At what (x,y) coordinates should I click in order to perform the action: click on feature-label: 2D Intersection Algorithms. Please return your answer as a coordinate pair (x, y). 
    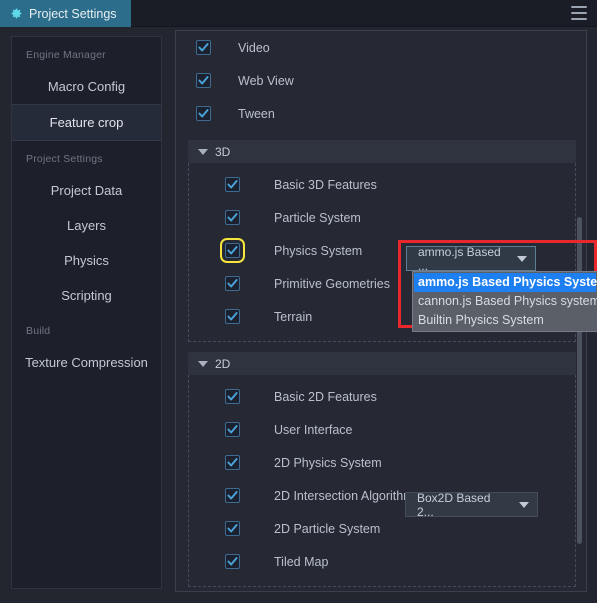
    Looking at the image, I should click on (347, 495).